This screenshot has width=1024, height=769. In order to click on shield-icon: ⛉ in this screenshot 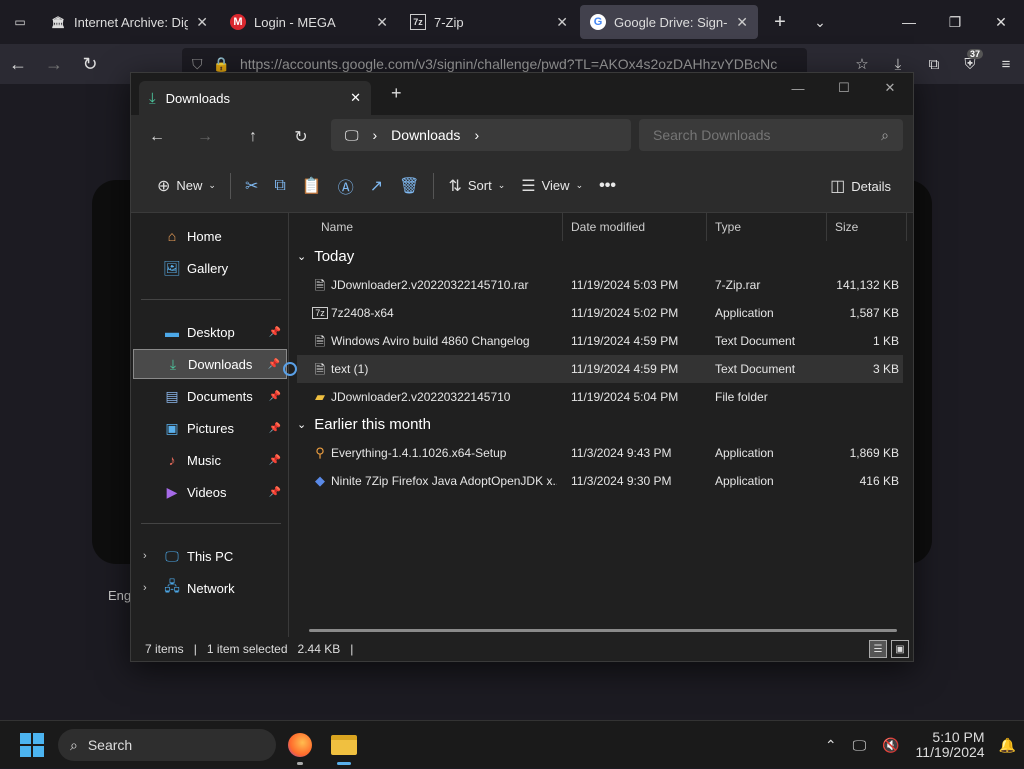, I will do `click(197, 64)`.